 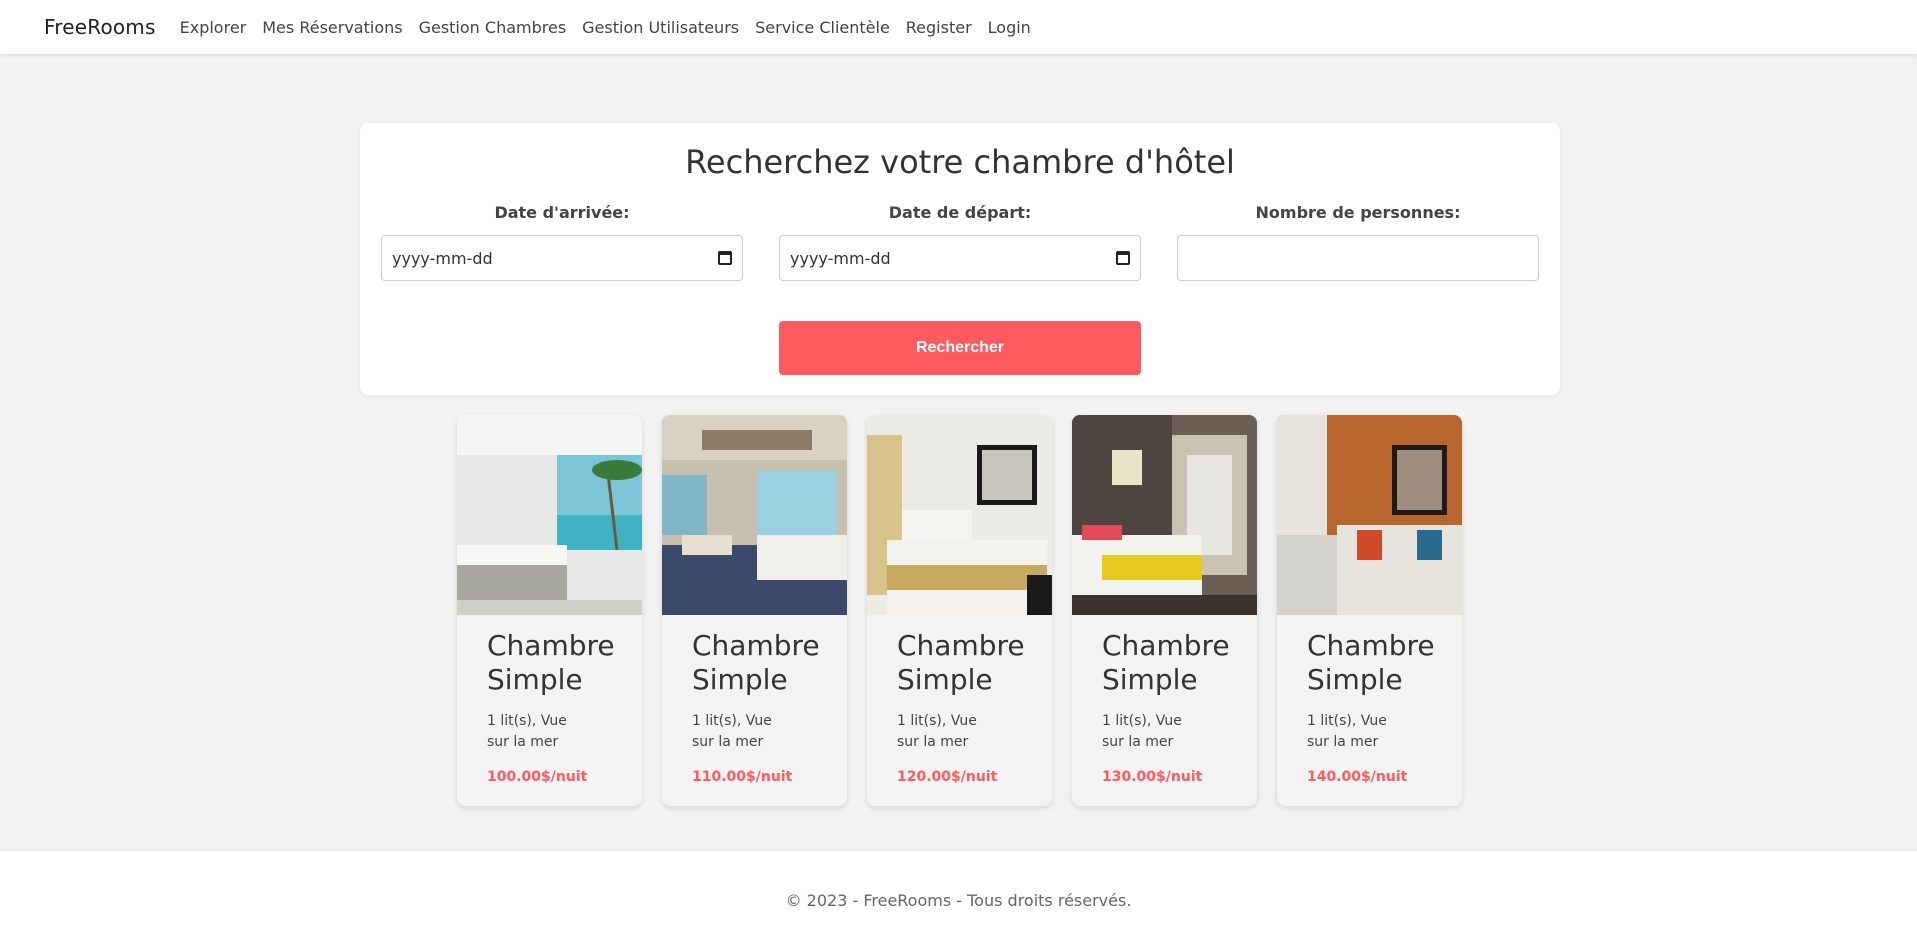 I want to click on room-price: 130.00$/nuit, so click(x=1152, y=777).